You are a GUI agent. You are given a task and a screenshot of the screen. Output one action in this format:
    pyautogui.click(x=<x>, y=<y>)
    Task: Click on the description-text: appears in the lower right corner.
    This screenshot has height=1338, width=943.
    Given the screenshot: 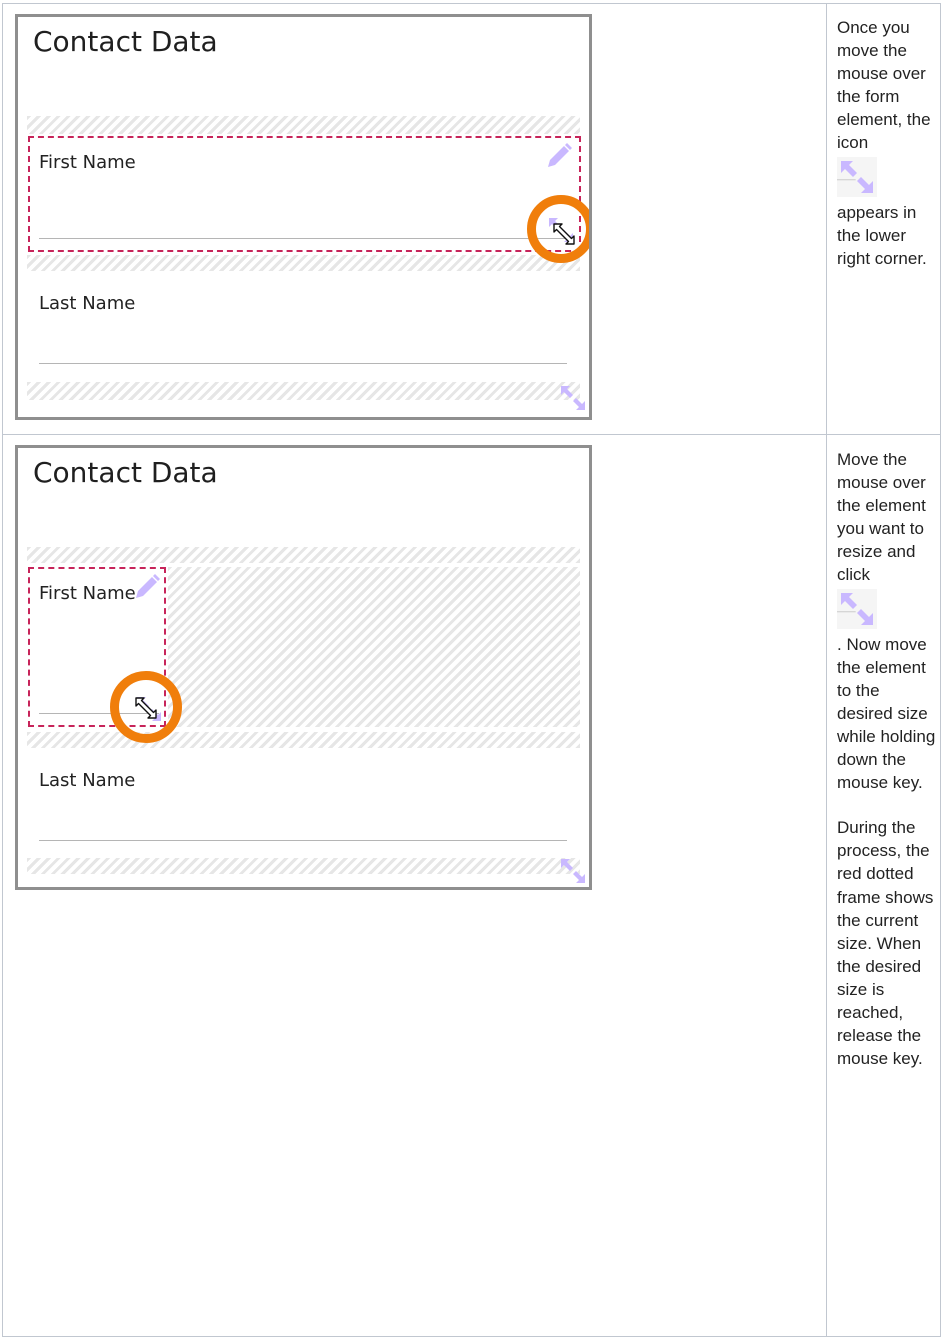 What is the action you would take?
    pyautogui.click(x=882, y=235)
    